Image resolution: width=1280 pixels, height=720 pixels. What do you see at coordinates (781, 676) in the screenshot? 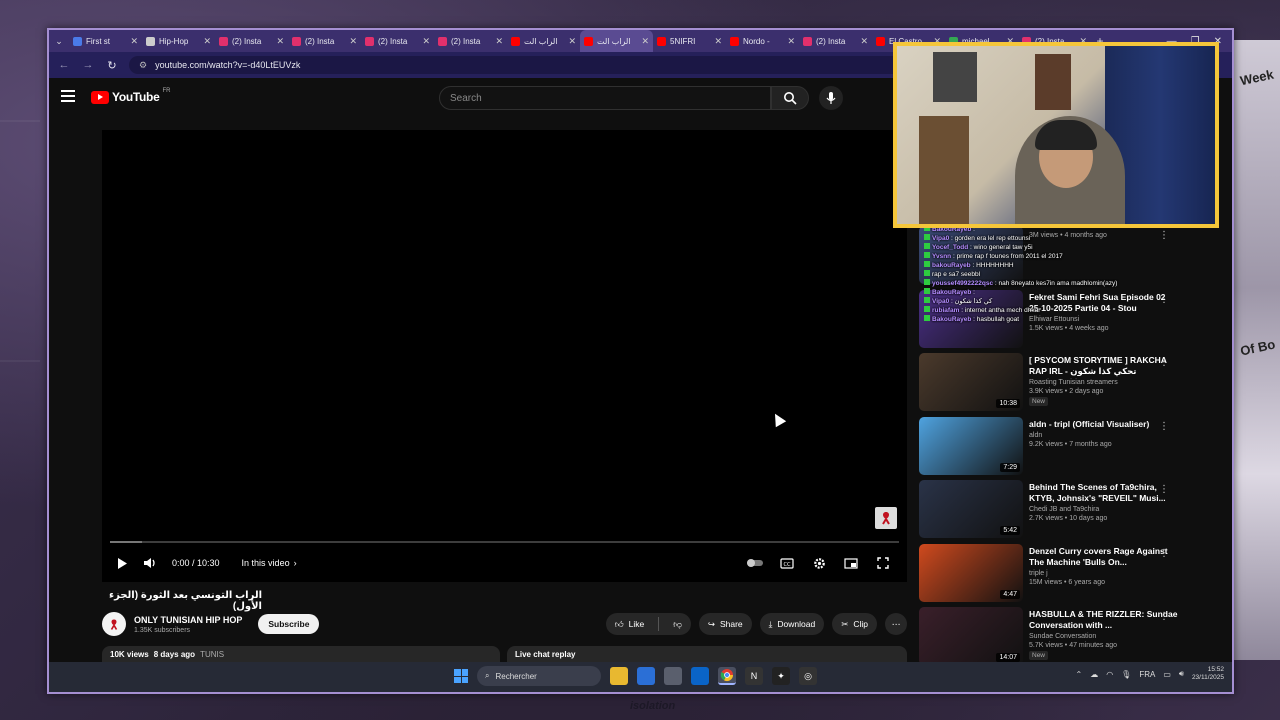
I see `app-icon: ✦` at bounding box center [781, 676].